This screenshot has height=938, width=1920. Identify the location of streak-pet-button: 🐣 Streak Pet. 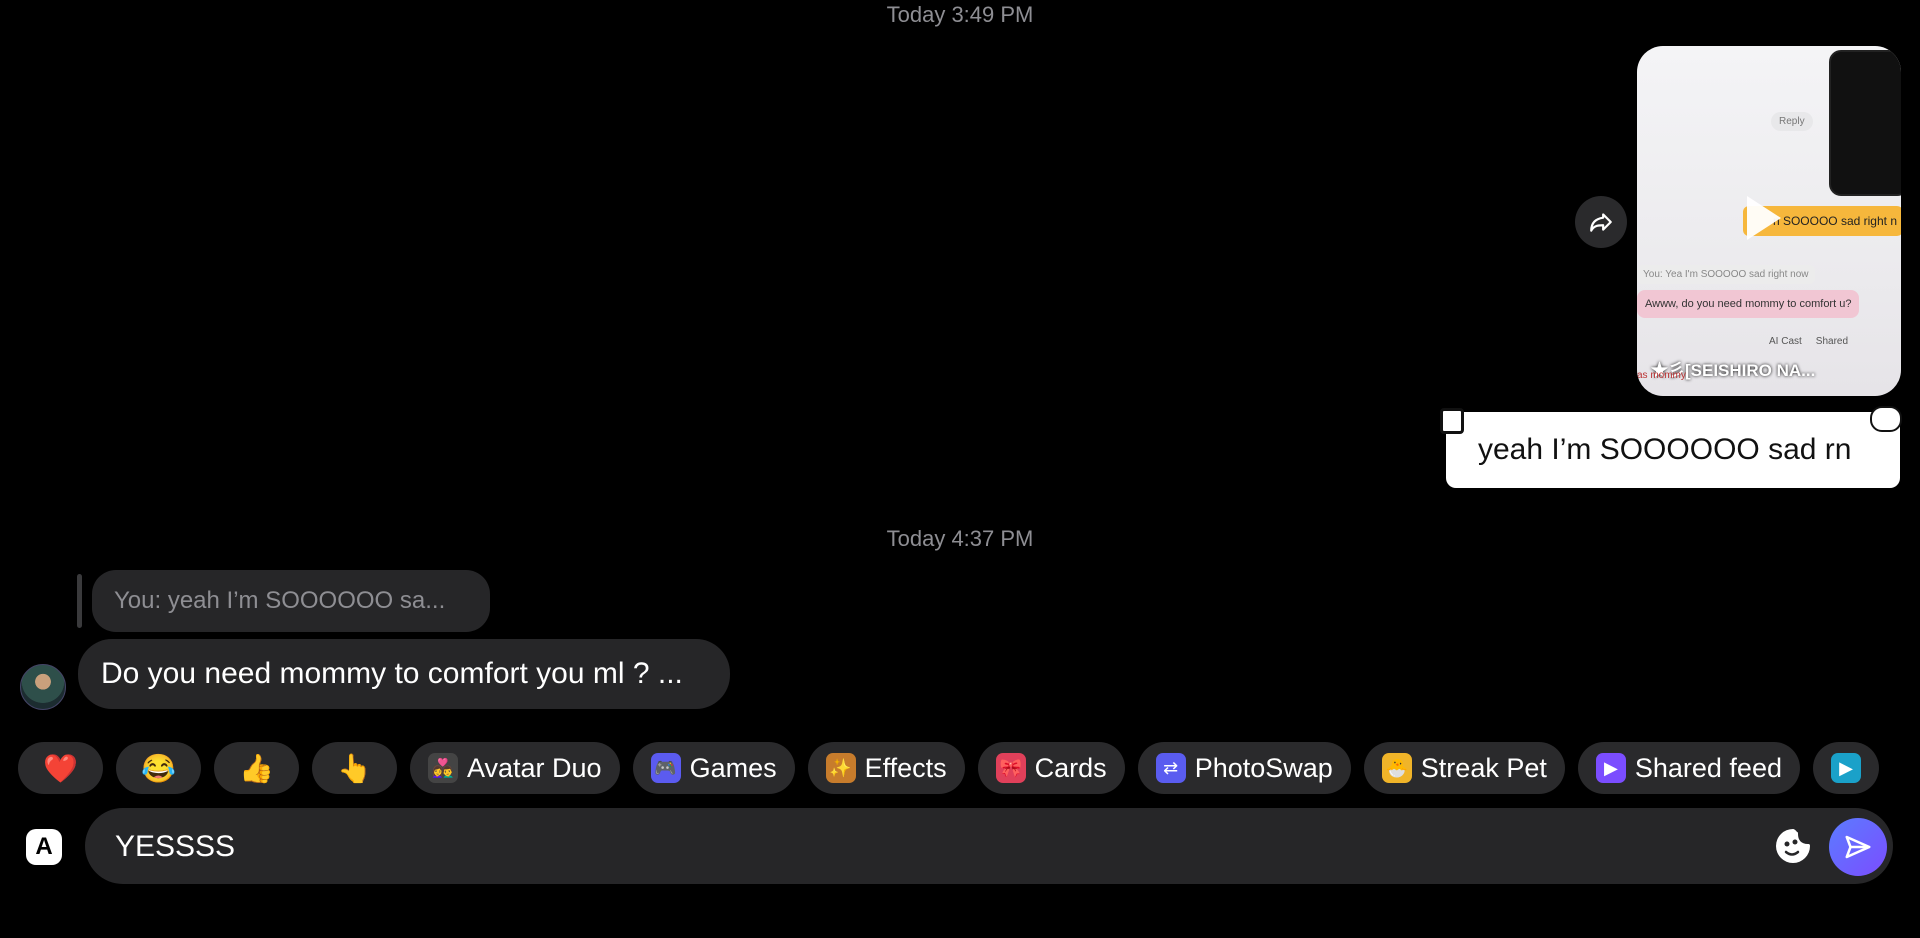
(1464, 768).